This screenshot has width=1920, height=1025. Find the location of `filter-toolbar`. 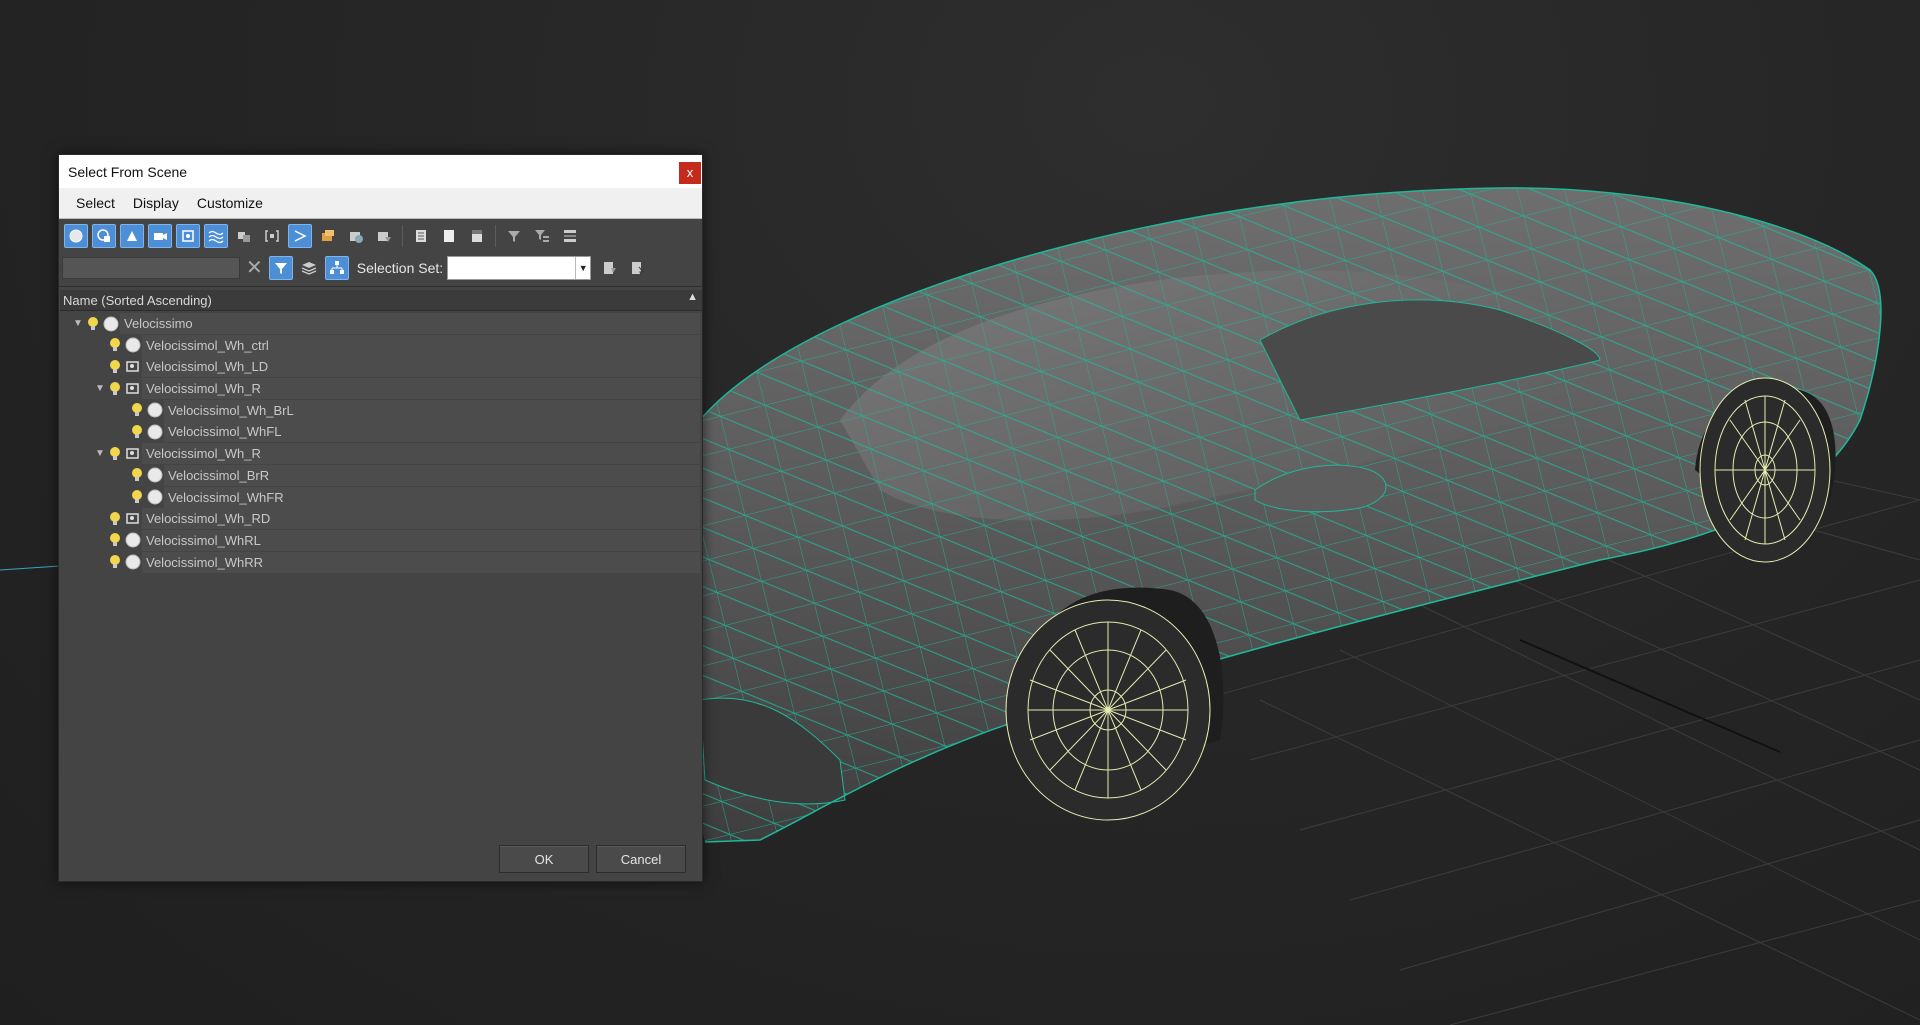

filter-toolbar is located at coordinates (380, 236).